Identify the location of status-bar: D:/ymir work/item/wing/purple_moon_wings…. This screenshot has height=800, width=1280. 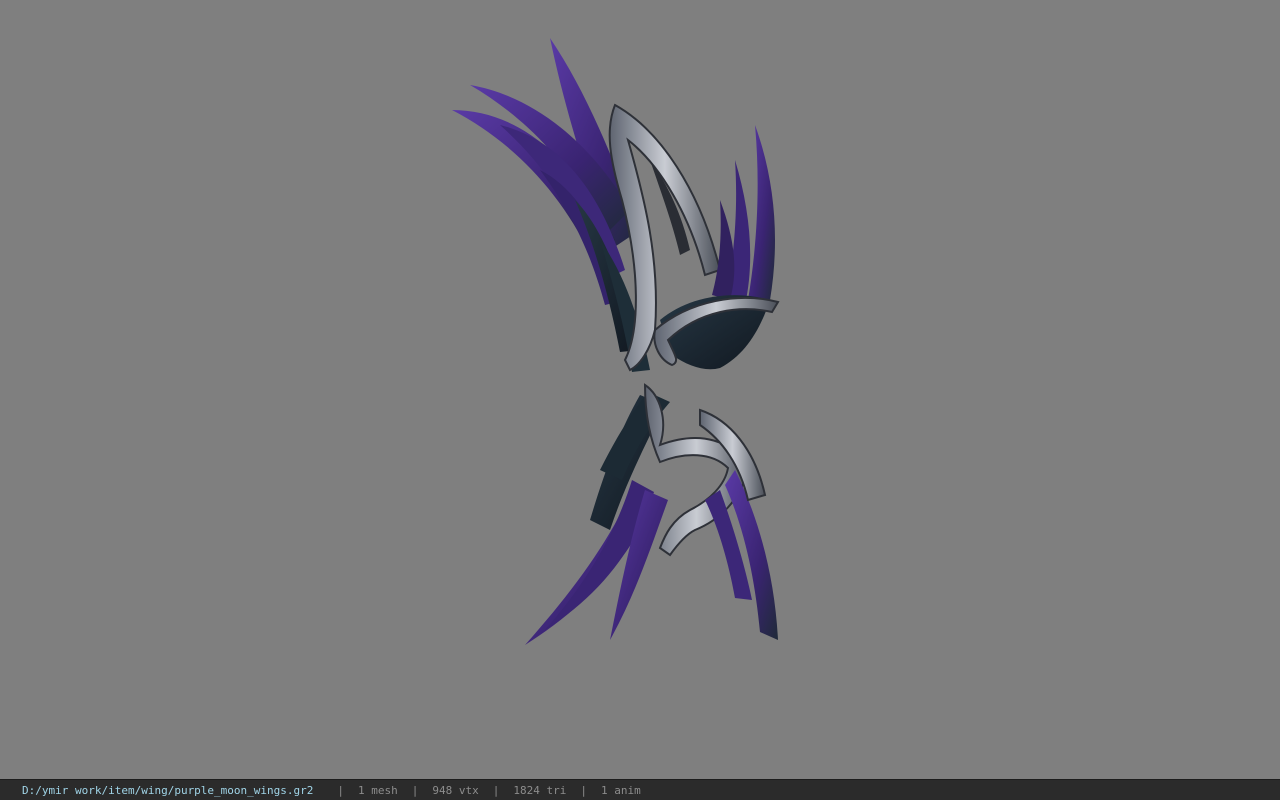
(640, 789).